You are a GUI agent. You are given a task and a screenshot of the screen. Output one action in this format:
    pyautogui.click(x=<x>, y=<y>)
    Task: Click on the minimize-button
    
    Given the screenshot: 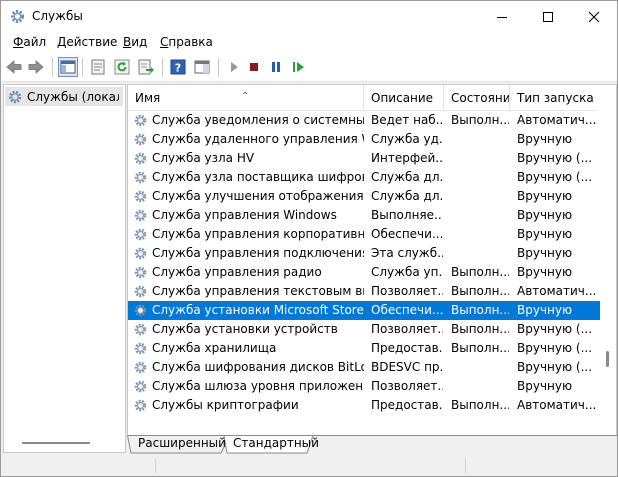 What is the action you would take?
    pyautogui.click(x=502, y=16)
    